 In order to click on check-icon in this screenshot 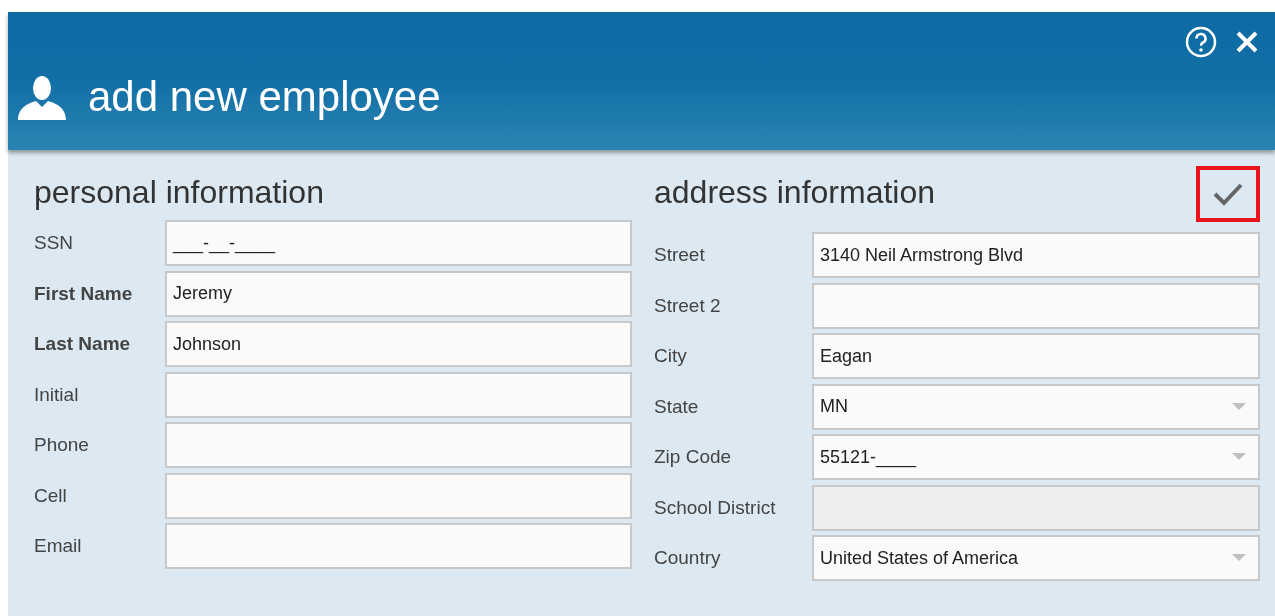, I will do `click(1228, 194)`.